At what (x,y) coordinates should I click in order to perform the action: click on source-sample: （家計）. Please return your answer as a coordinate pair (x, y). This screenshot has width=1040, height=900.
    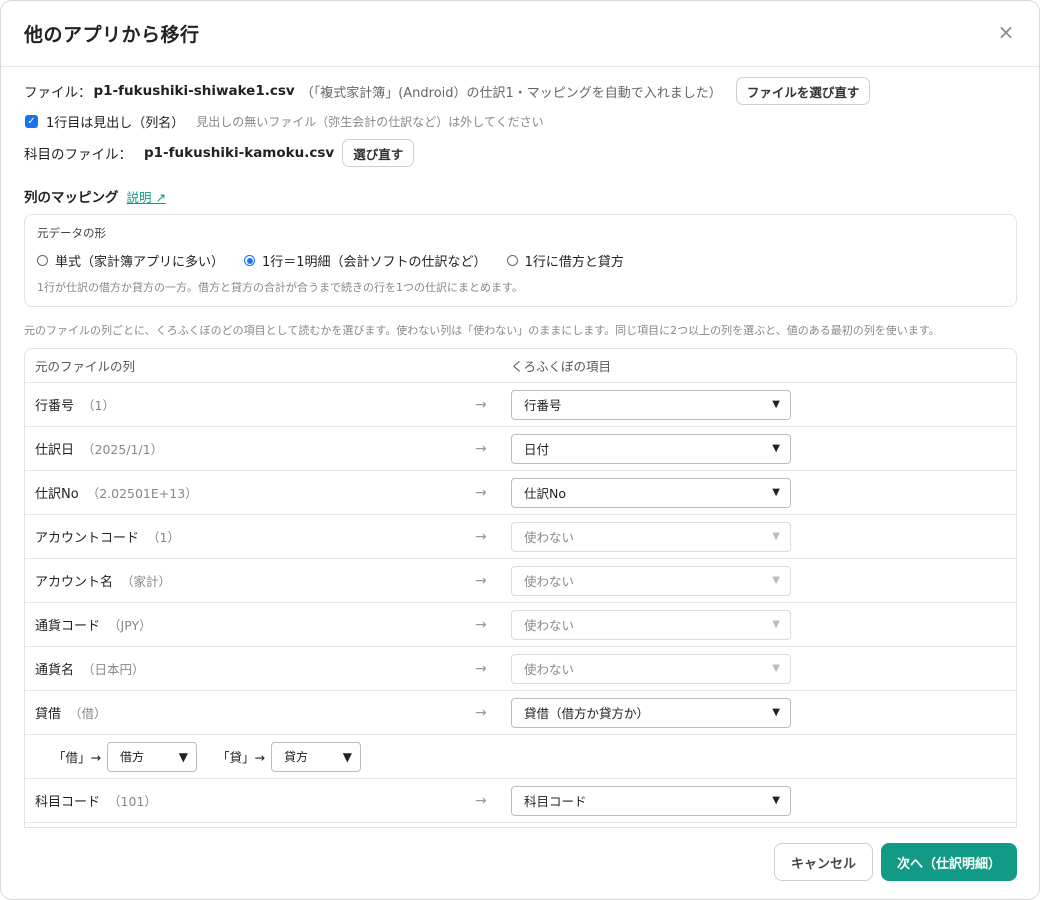
    Looking at the image, I should click on (146, 581).